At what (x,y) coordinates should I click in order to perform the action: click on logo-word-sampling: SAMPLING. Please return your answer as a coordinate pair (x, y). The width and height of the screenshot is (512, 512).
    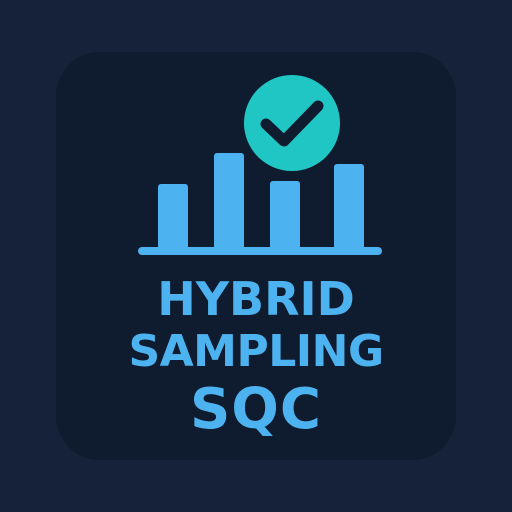
    Looking at the image, I should click on (256, 351).